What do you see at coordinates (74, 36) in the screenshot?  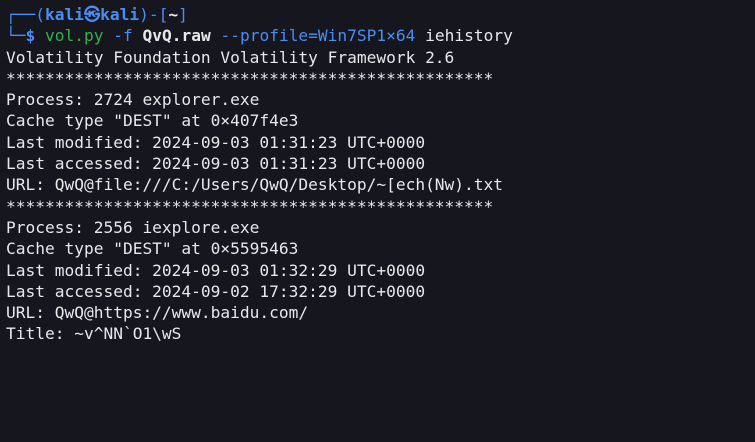 I see `command-program: vol.py` at bounding box center [74, 36].